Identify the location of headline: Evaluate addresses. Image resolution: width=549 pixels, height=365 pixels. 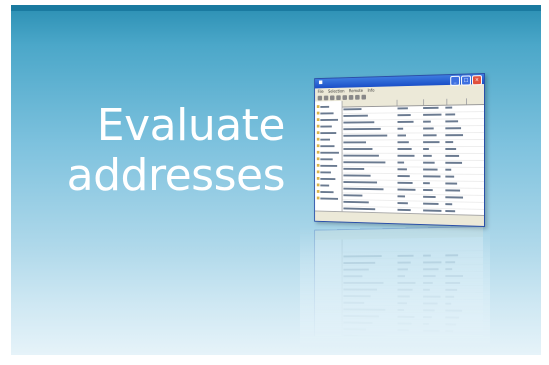
(155, 151).